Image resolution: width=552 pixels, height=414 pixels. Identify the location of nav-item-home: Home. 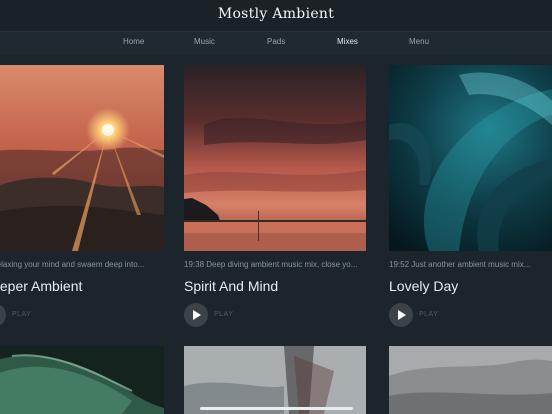
(133, 41).